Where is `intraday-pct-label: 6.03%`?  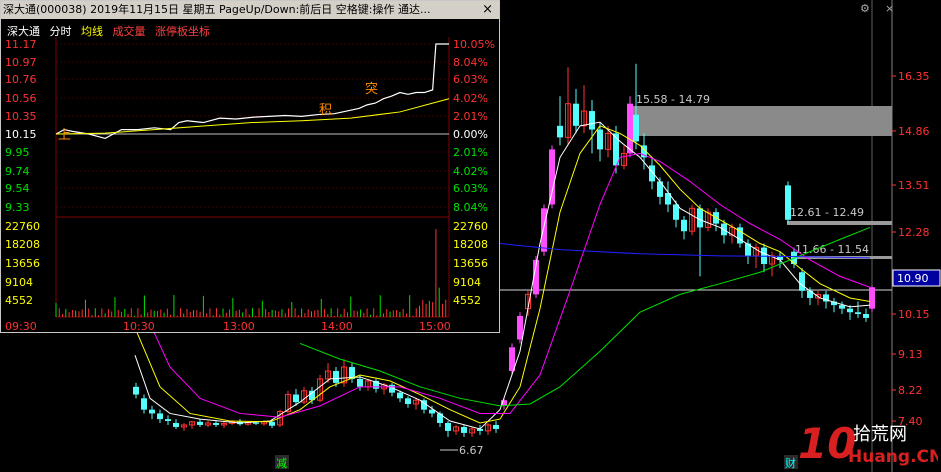
intraday-pct-label: 6.03% is located at coordinates (470, 188).